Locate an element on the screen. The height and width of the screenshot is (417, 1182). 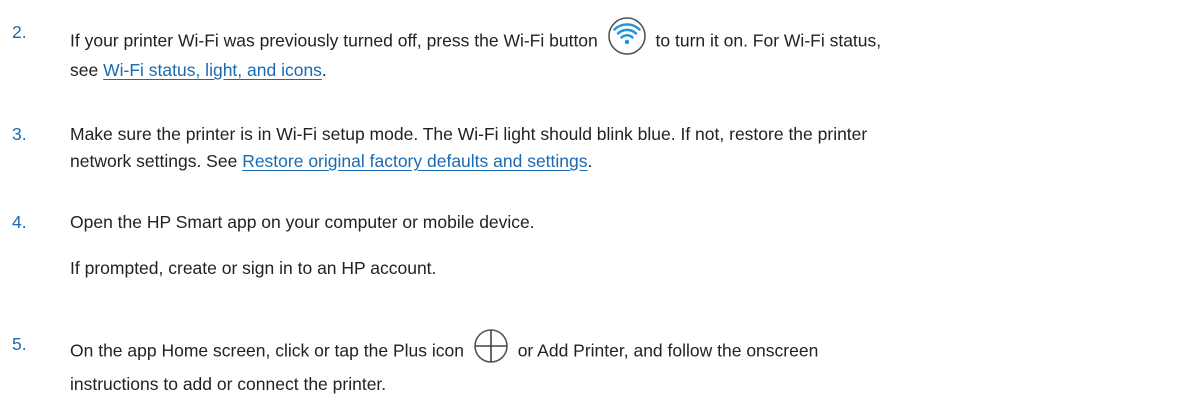
wifi-button-icon is located at coordinates (627, 40).